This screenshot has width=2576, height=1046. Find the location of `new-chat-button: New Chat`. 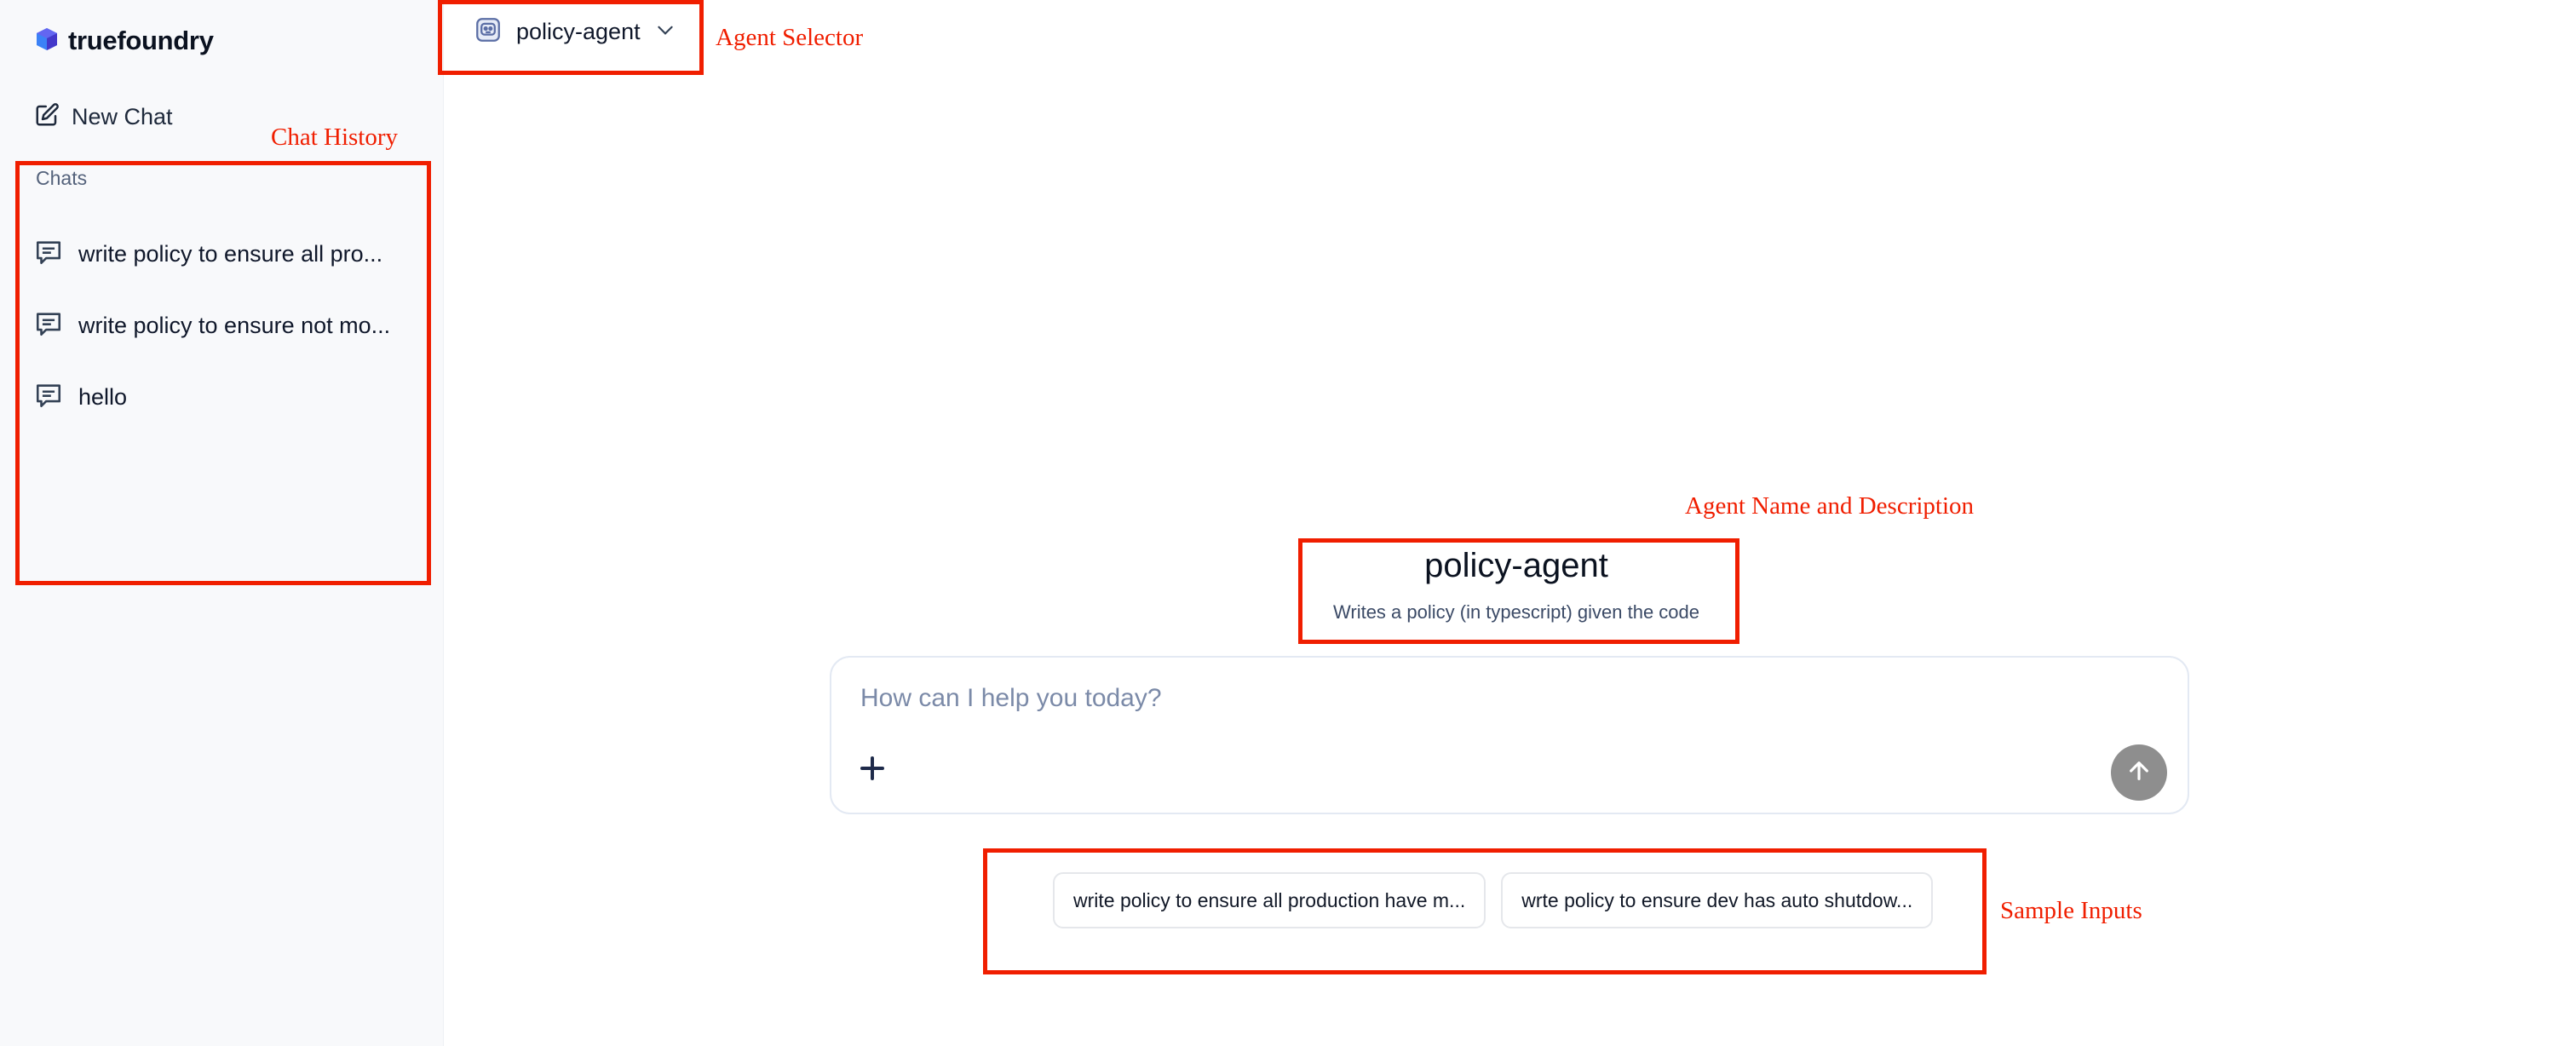

new-chat-button: New Chat is located at coordinates (104, 117).